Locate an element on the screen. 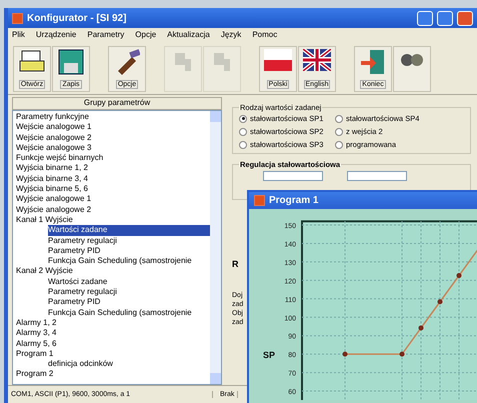 The image size is (477, 403). tree-item: Alarmy 5, 6 is located at coordinates (36, 343).